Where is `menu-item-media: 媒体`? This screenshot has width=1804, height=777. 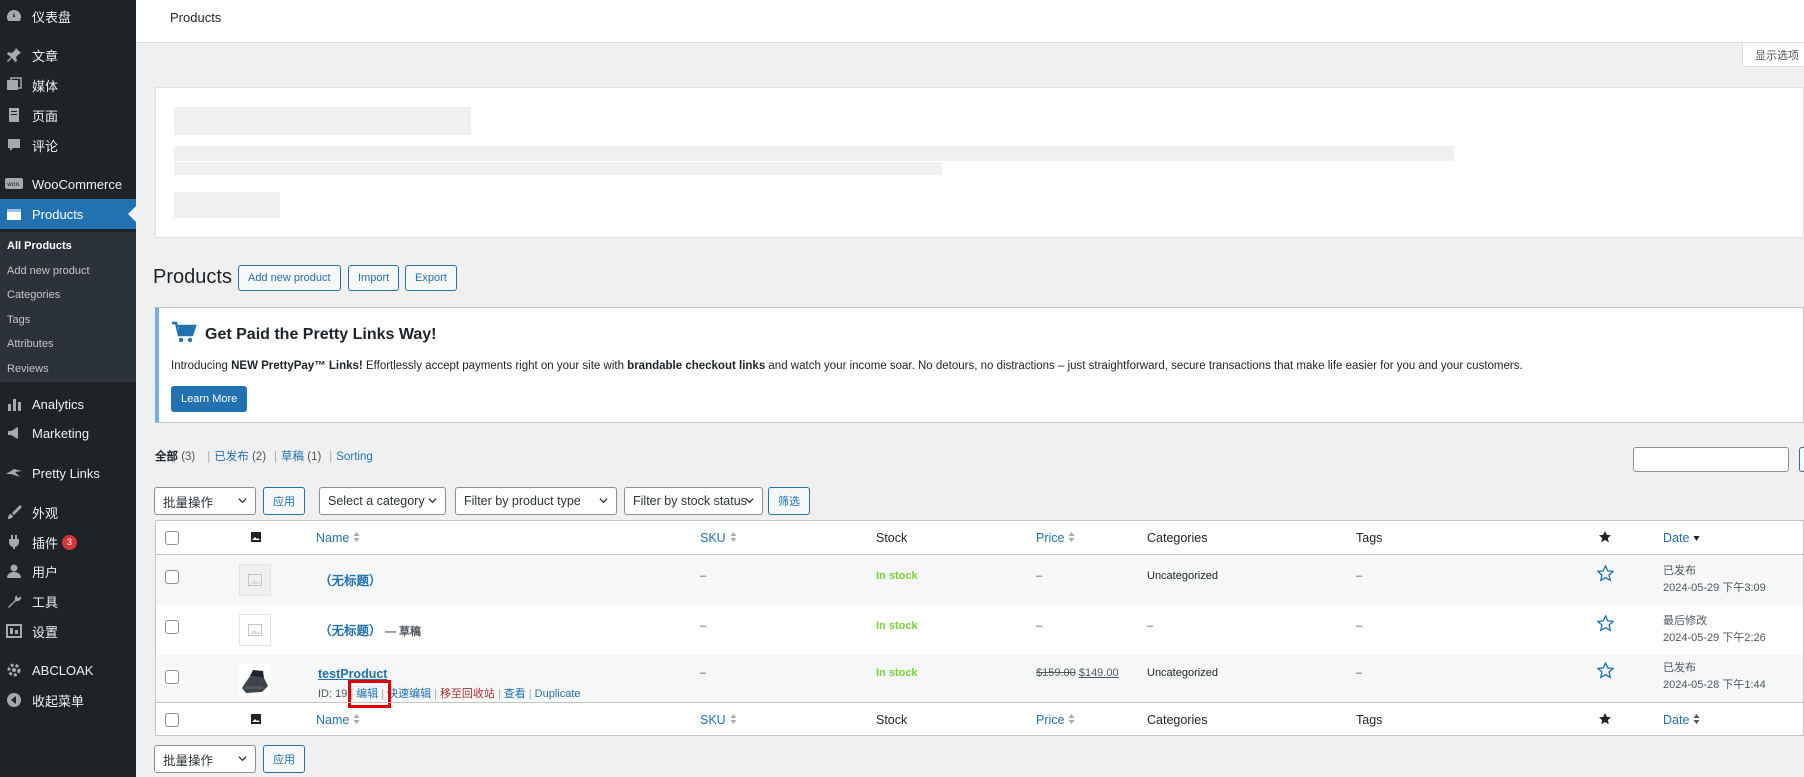
menu-item-media: 媒体 is located at coordinates (68, 85).